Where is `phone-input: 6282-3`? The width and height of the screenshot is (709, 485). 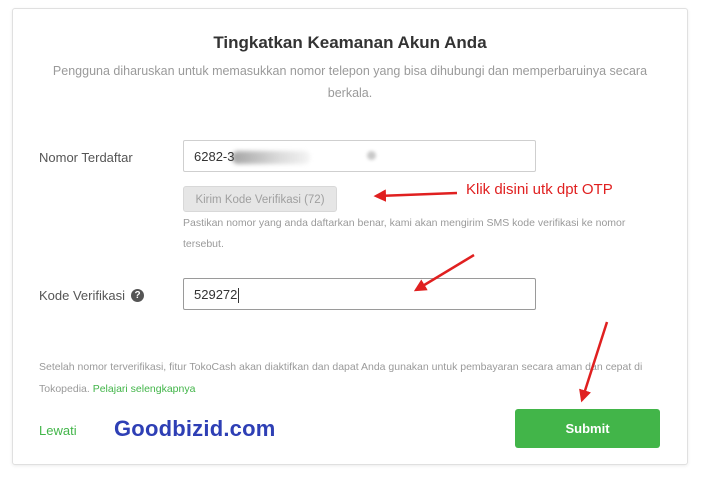 phone-input: 6282-3 is located at coordinates (359, 156).